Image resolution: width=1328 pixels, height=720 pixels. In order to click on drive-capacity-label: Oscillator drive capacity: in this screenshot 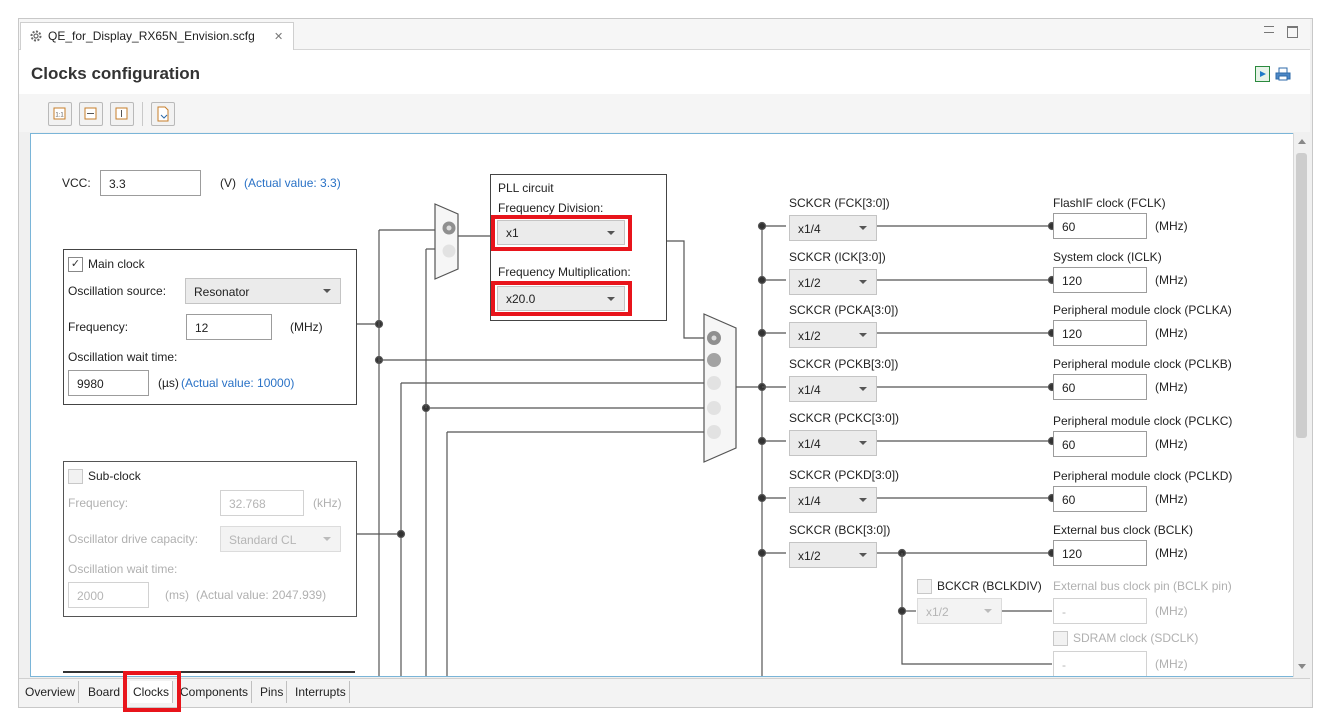, I will do `click(133, 539)`.